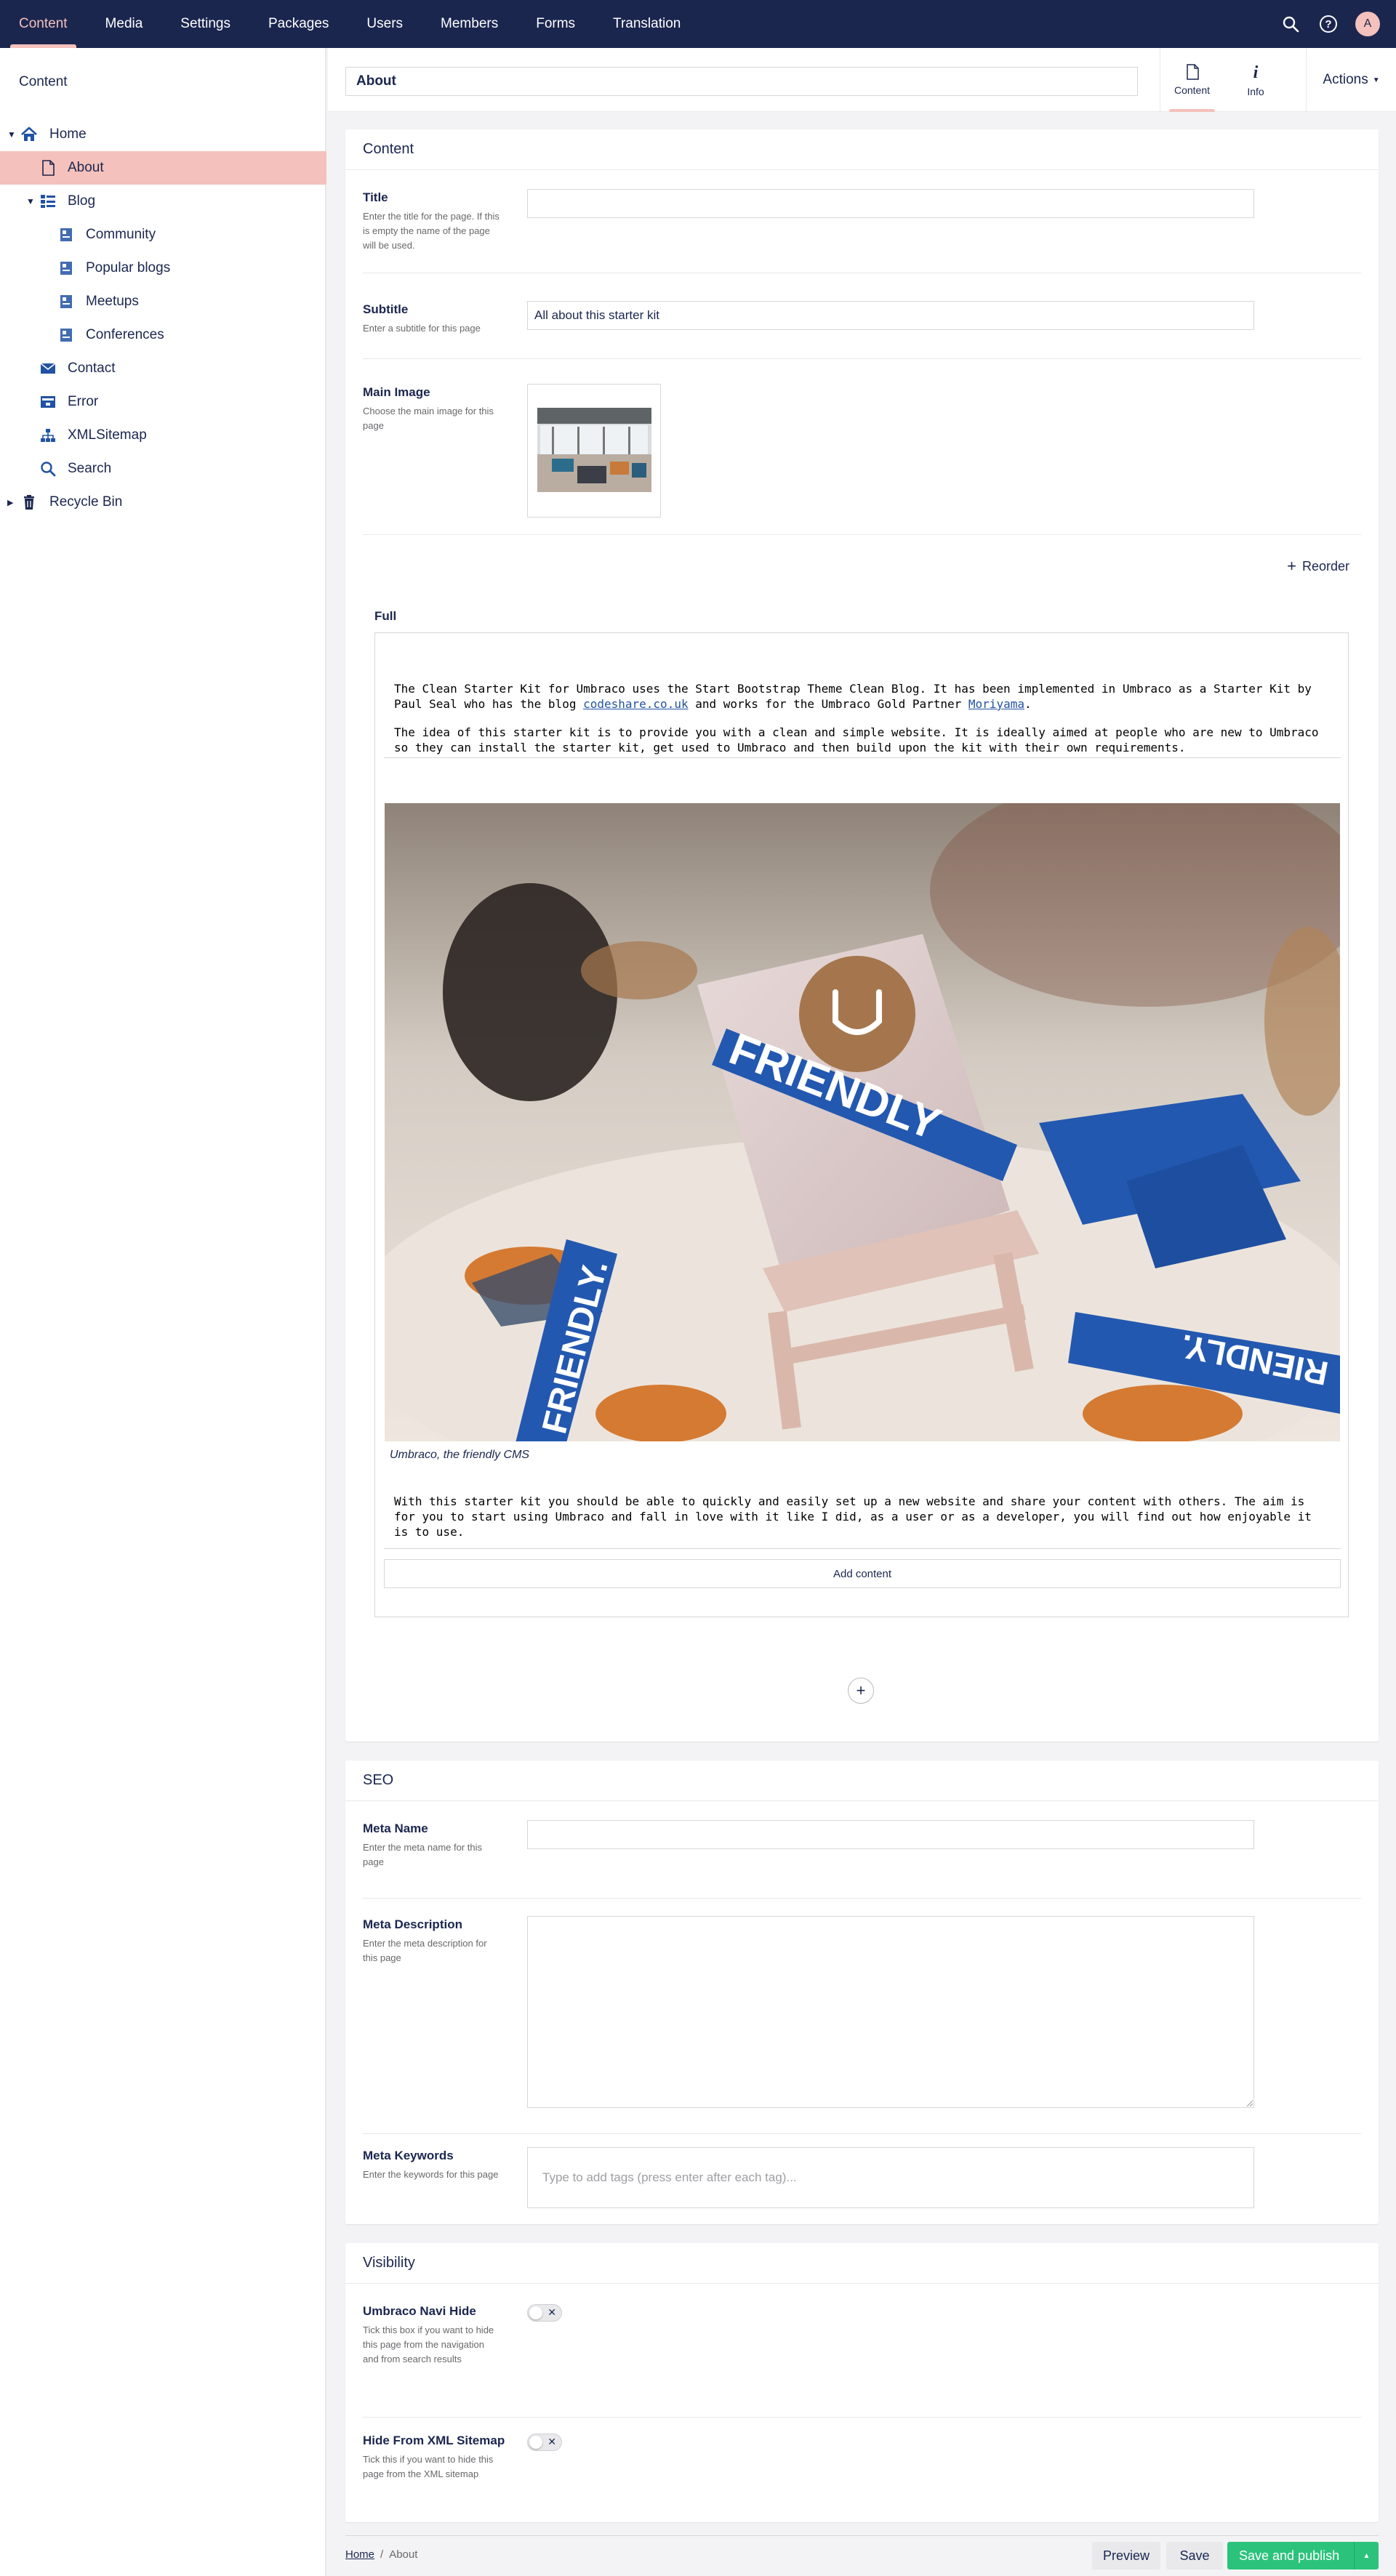 The height and width of the screenshot is (2576, 1396). I want to click on tree-item-error: Error, so click(163, 402).